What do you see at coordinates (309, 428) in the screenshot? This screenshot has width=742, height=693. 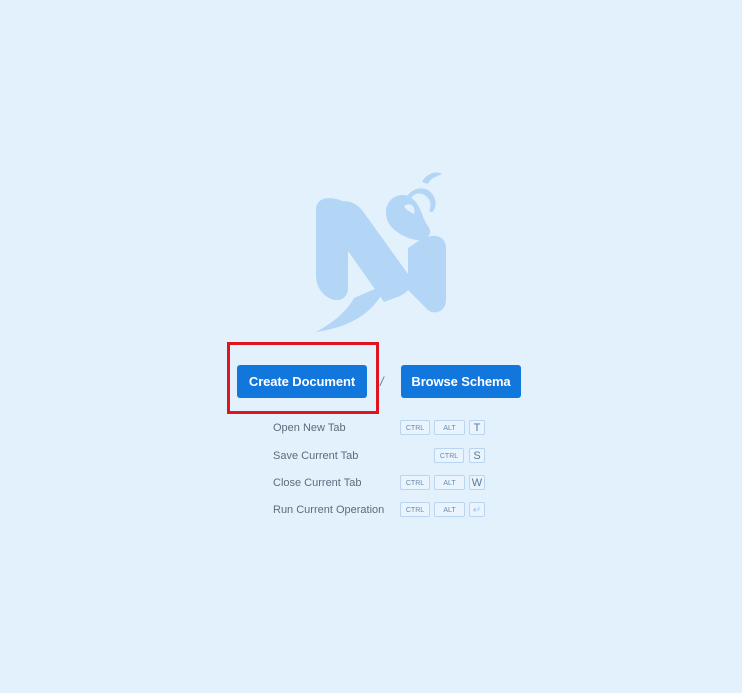 I see `shortcut-label: Open New Tab` at bounding box center [309, 428].